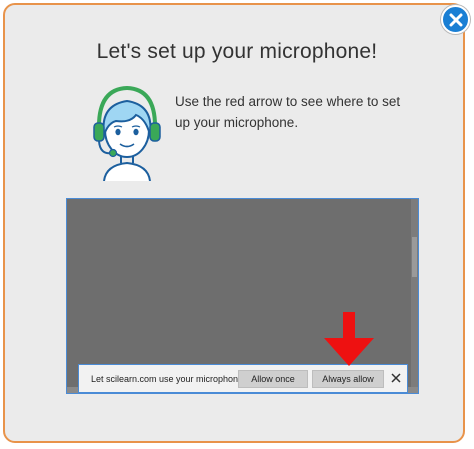 Image resolution: width=474 pixels, height=449 pixels. Describe the element at coordinates (273, 379) in the screenshot. I see `allow-once-button: Allow once` at that location.